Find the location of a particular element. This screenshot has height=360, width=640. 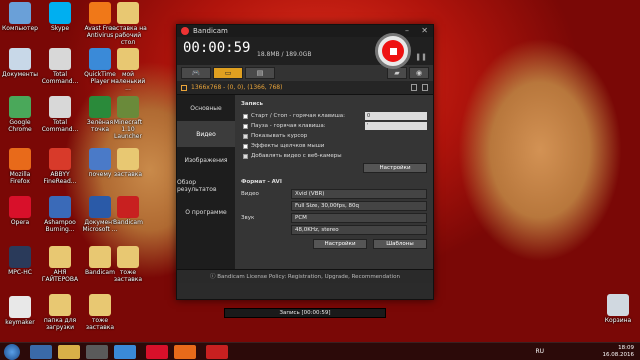

system-clock: 18:09 16.08.2016 is located at coordinates (619, 352).